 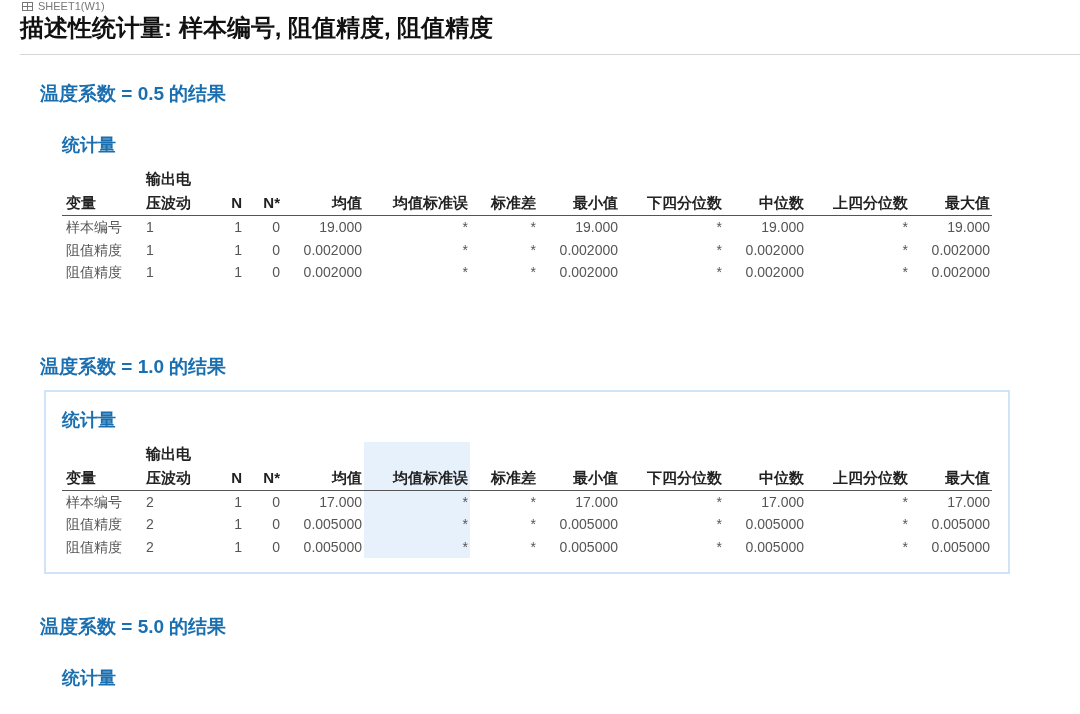 What do you see at coordinates (323, 191) in the screenshot?
I see `column-header: 均值` at bounding box center [323, 191].